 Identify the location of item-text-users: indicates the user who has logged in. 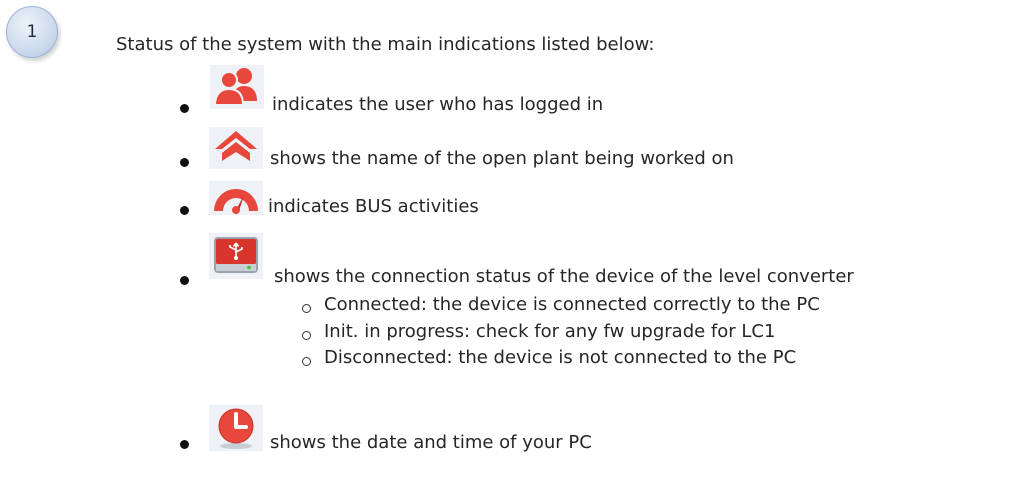
(438, 104).